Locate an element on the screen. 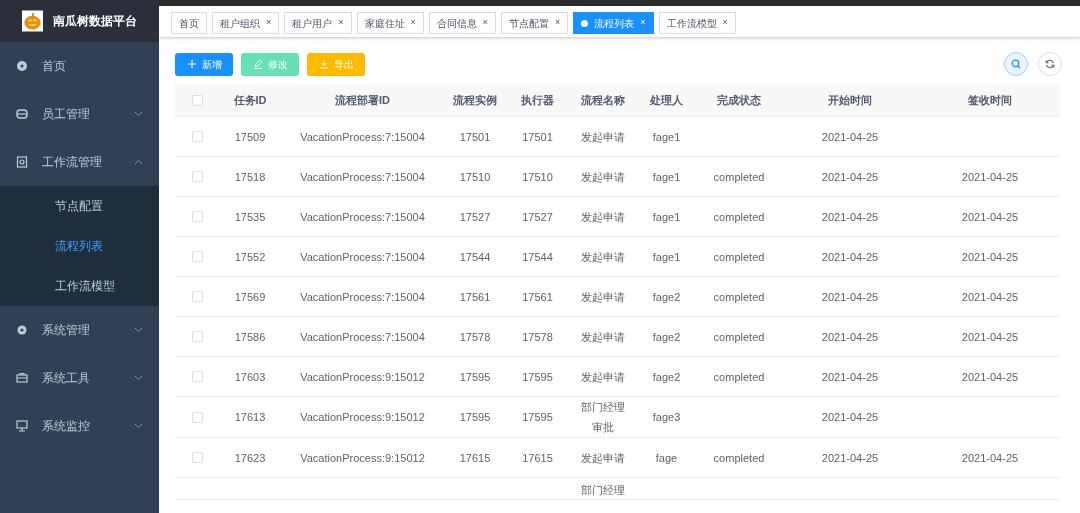 The width and height of the screenshot is (1080, 513). tab-label: 工作流模型 is located at coordinates (691, 23).